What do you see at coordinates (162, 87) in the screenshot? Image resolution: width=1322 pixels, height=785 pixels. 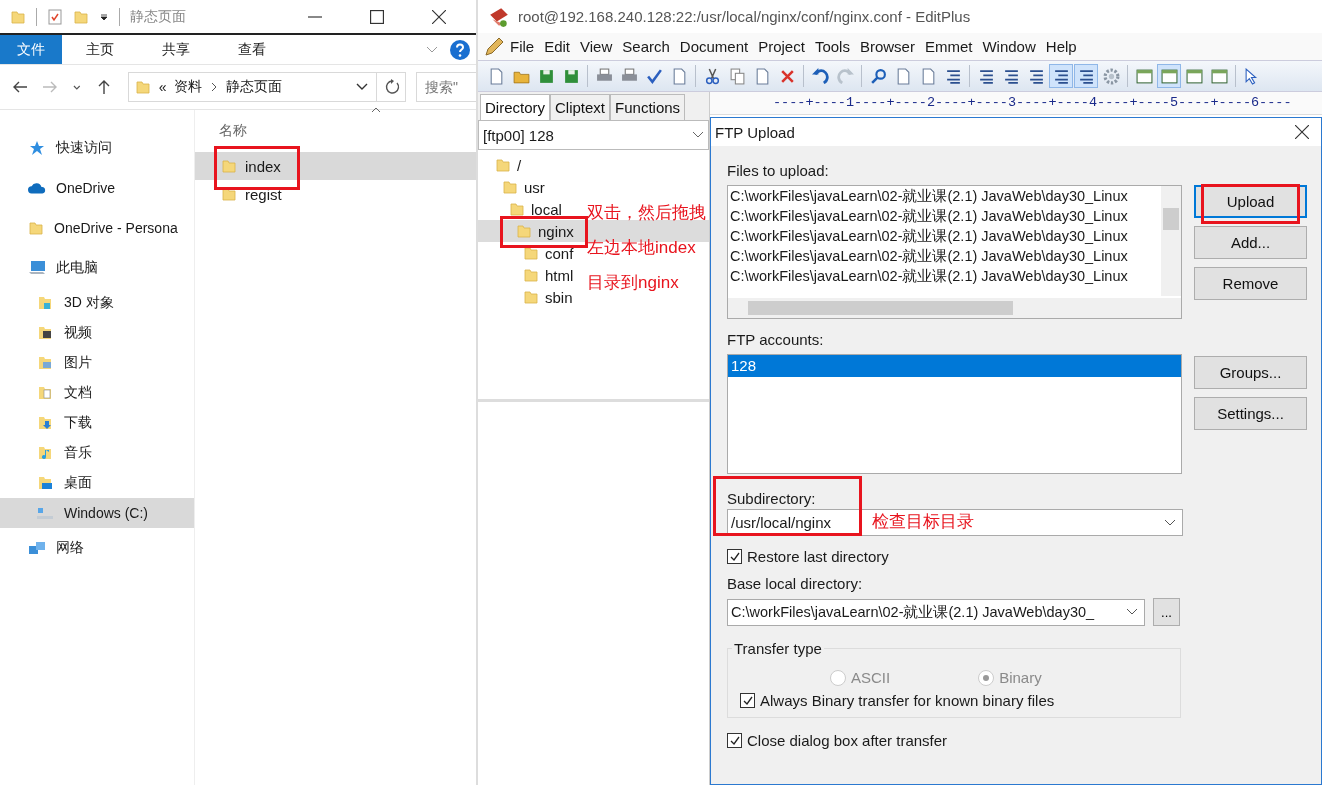 I see `overflow-chevron: «` at bounding box center [162, 87].